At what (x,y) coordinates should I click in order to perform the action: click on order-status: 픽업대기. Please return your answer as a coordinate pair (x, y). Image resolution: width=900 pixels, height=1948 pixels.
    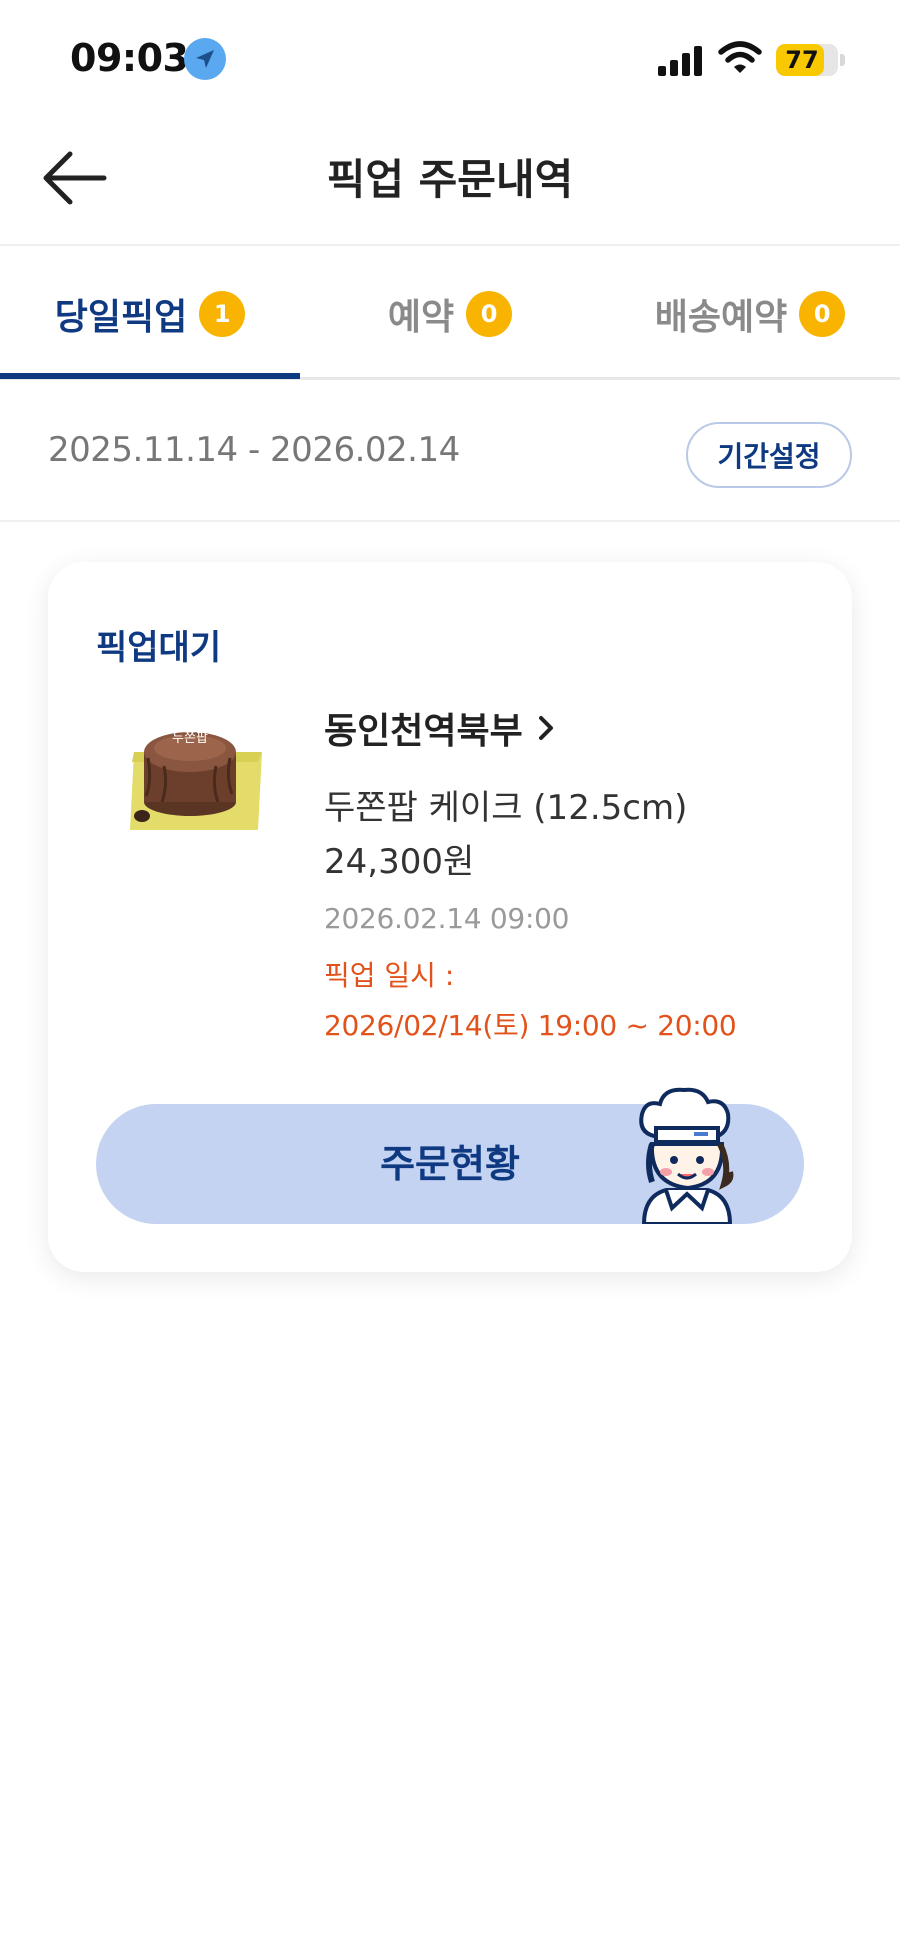
    Looking at the image, I should click on (159, 648).